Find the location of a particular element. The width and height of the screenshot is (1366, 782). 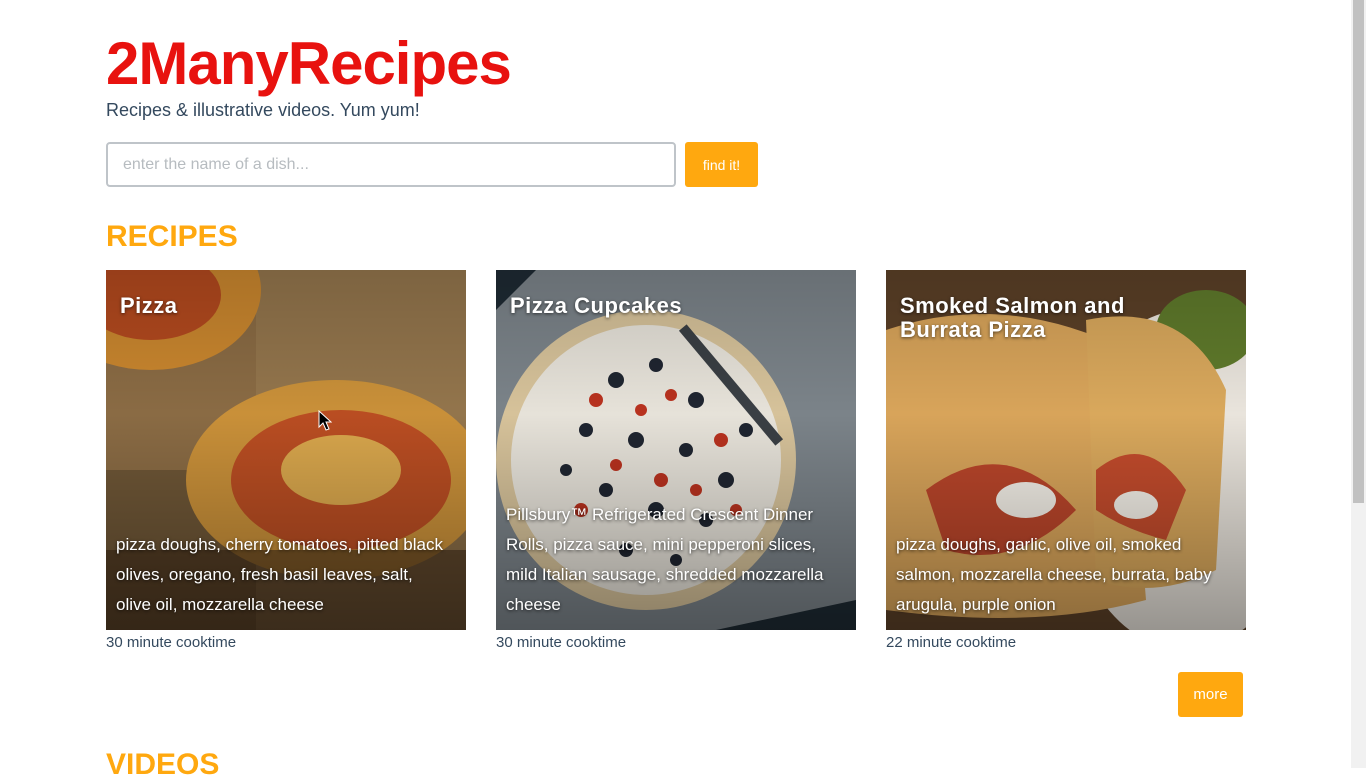

mouse-pointer-icon is located at coordinates (325, 420).